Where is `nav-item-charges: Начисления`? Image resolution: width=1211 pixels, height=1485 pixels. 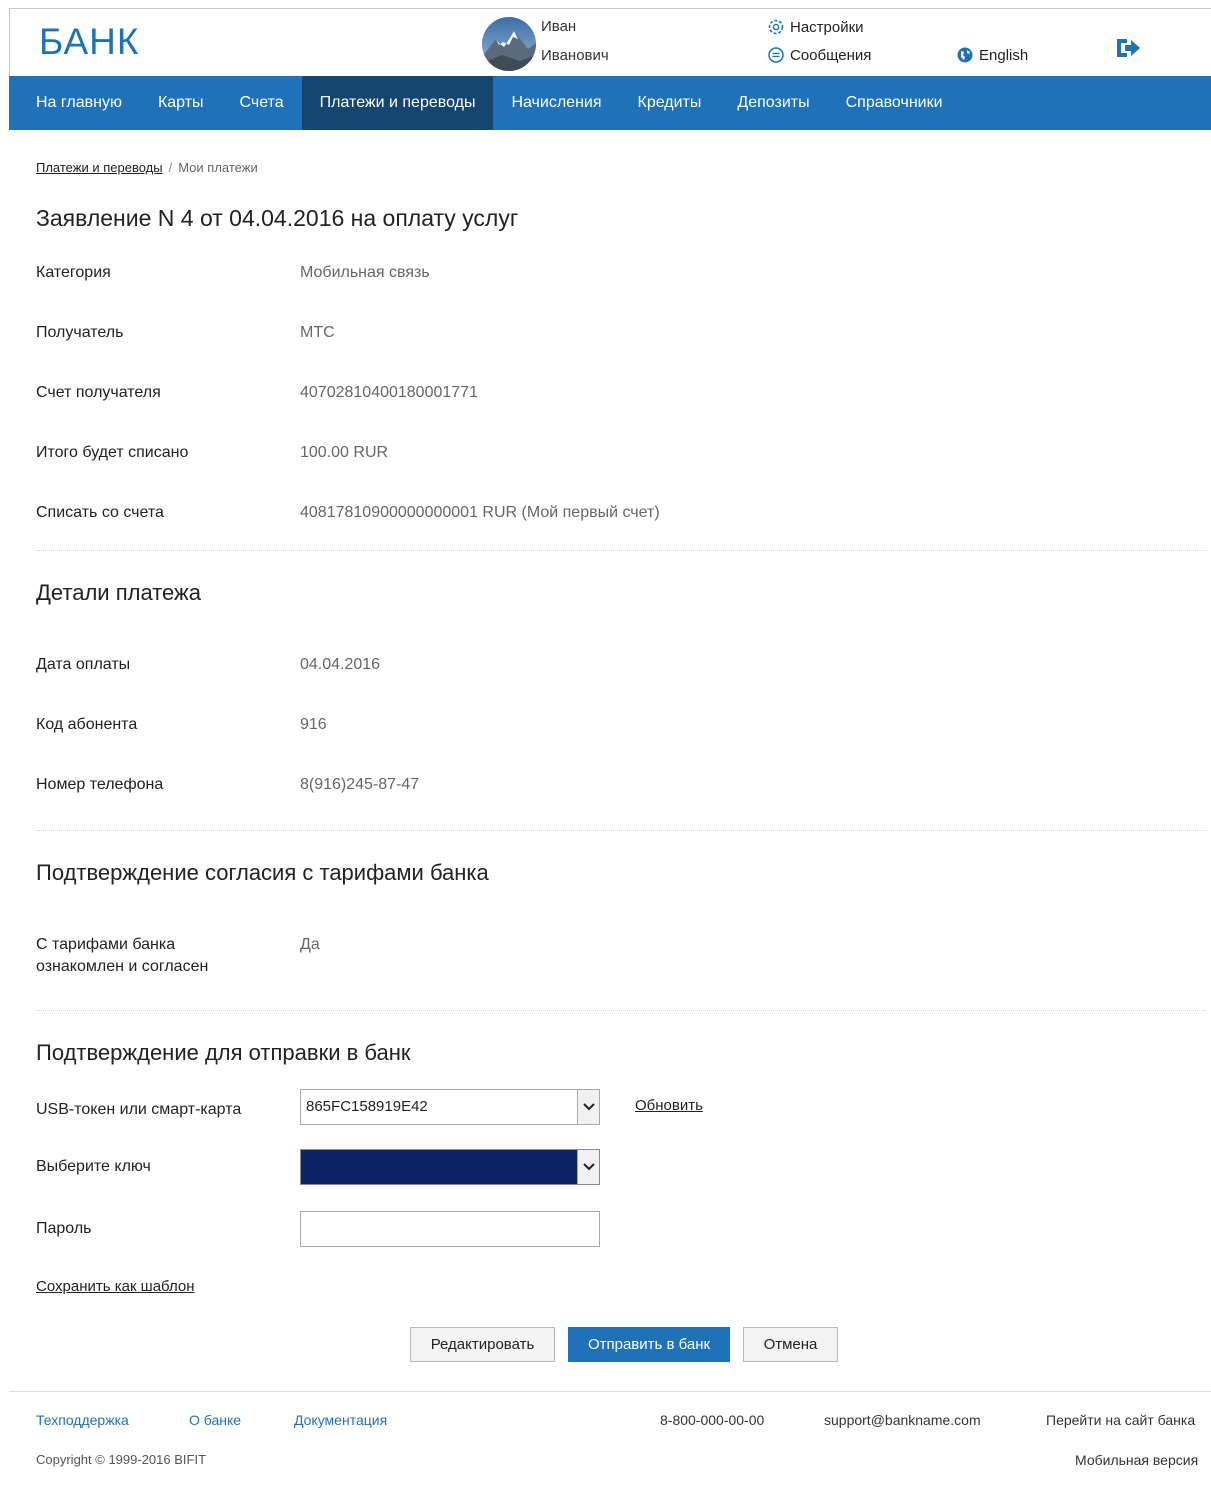 nav-item-charges: Начисления is located at coordinates (556, 103).